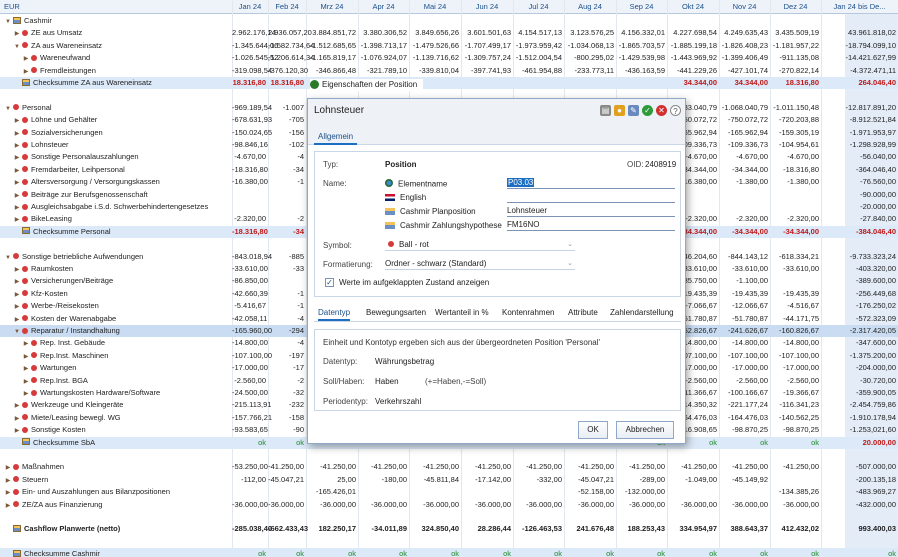  I want to click on value-cell: -17.142,00, so click(487, 480).